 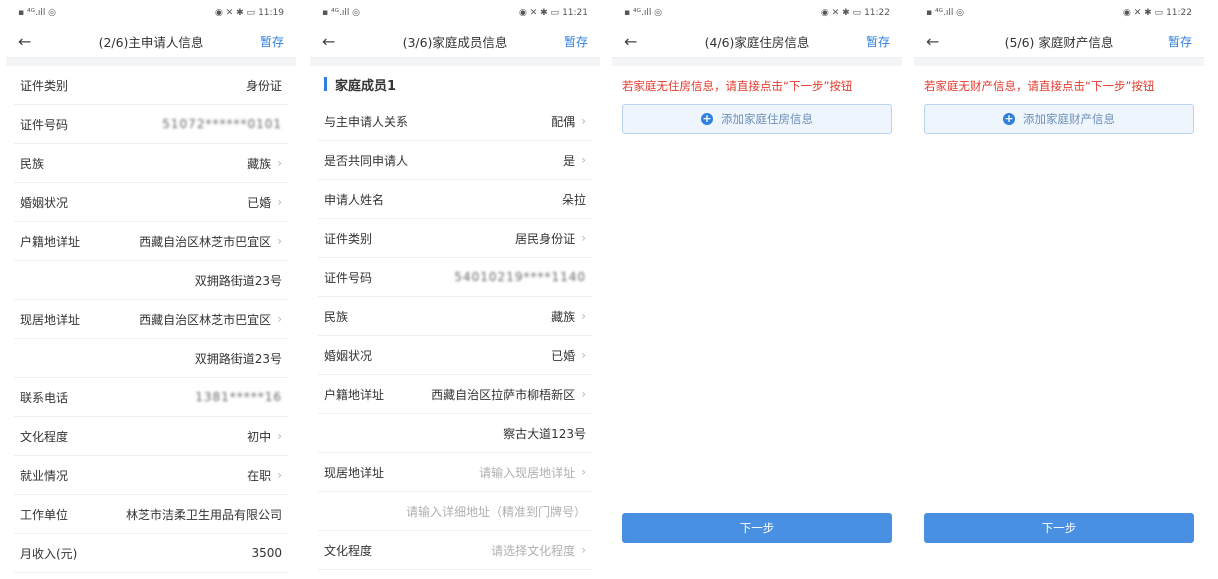 What do you see at coordinates (222, 124) in the screenshot?
I see `id-number-blurred: 51072******0101` at bounding box center [222, 124].